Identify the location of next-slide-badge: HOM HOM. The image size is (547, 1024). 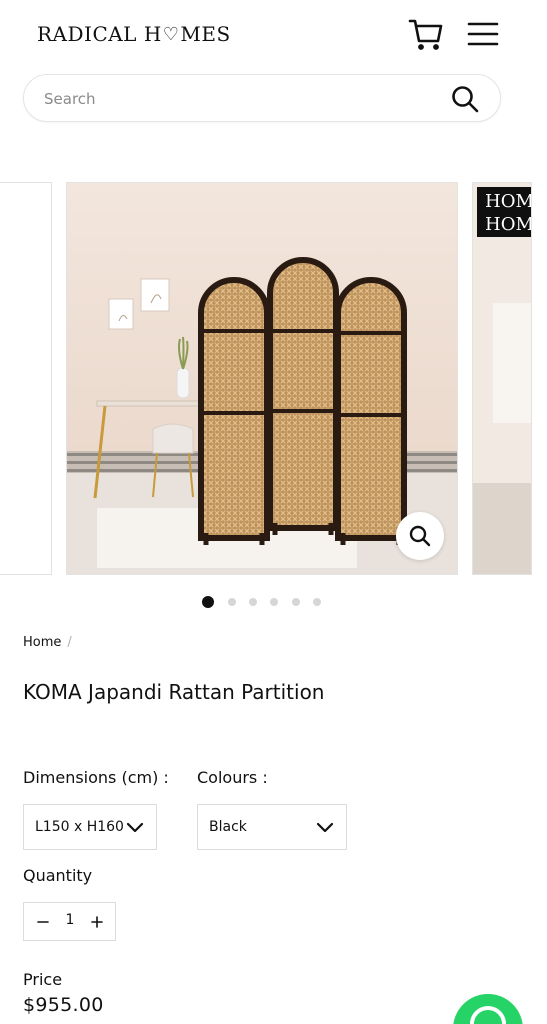
(504, 212).